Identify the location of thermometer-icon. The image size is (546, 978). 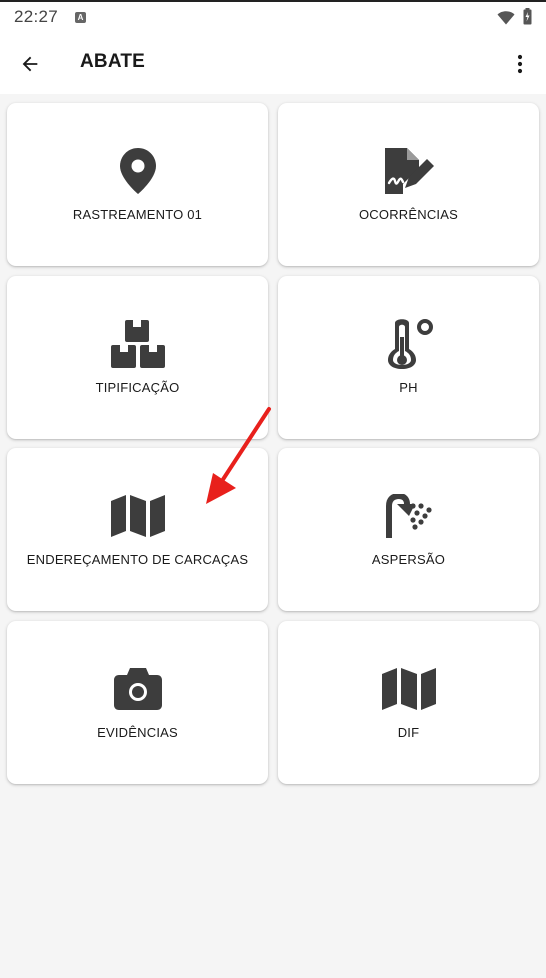
(408, 344).